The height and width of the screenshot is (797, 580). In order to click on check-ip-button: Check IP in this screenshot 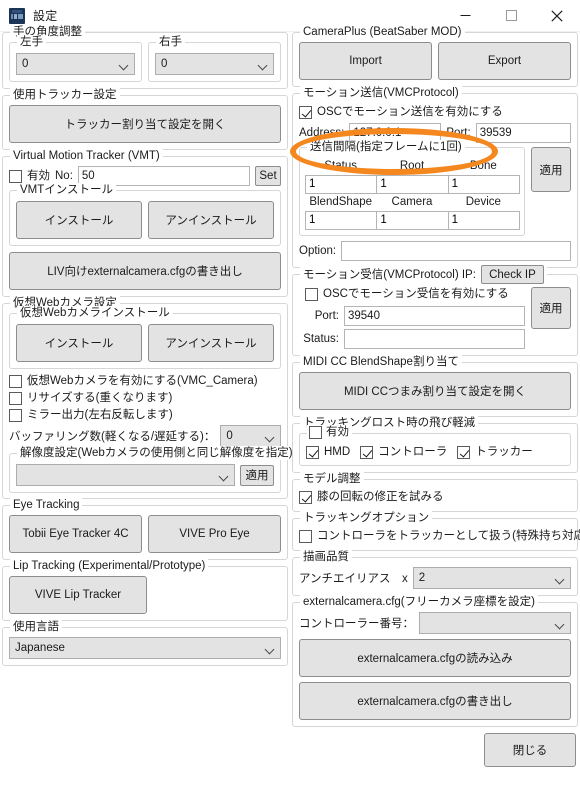, I will do `click(512, 274)`.